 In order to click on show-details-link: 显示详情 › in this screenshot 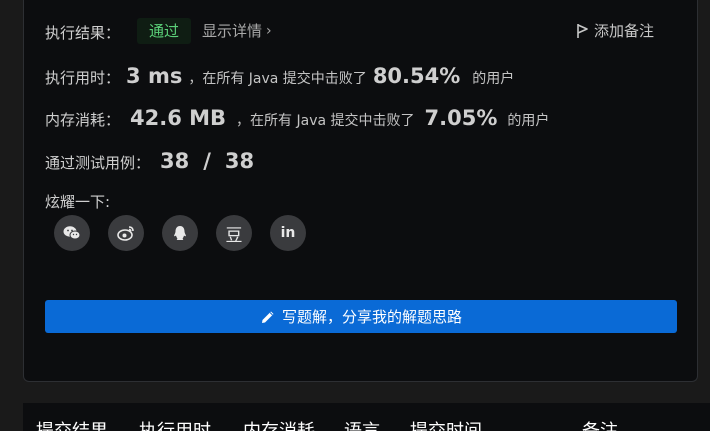, I will do `click(237, 30)`.